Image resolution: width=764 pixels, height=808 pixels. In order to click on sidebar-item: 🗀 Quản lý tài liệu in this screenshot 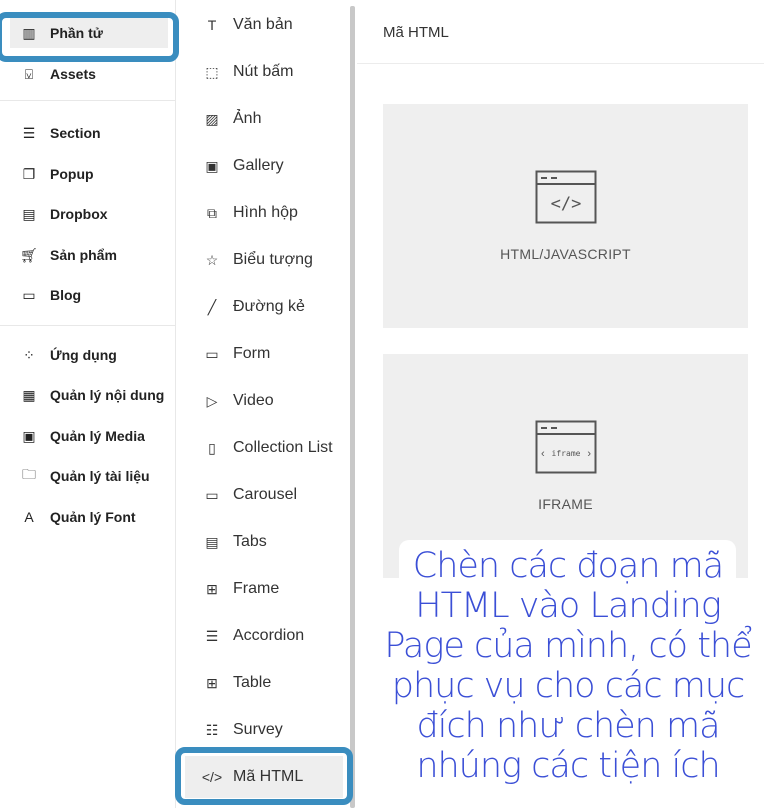, I will do `click(89, 476)`.